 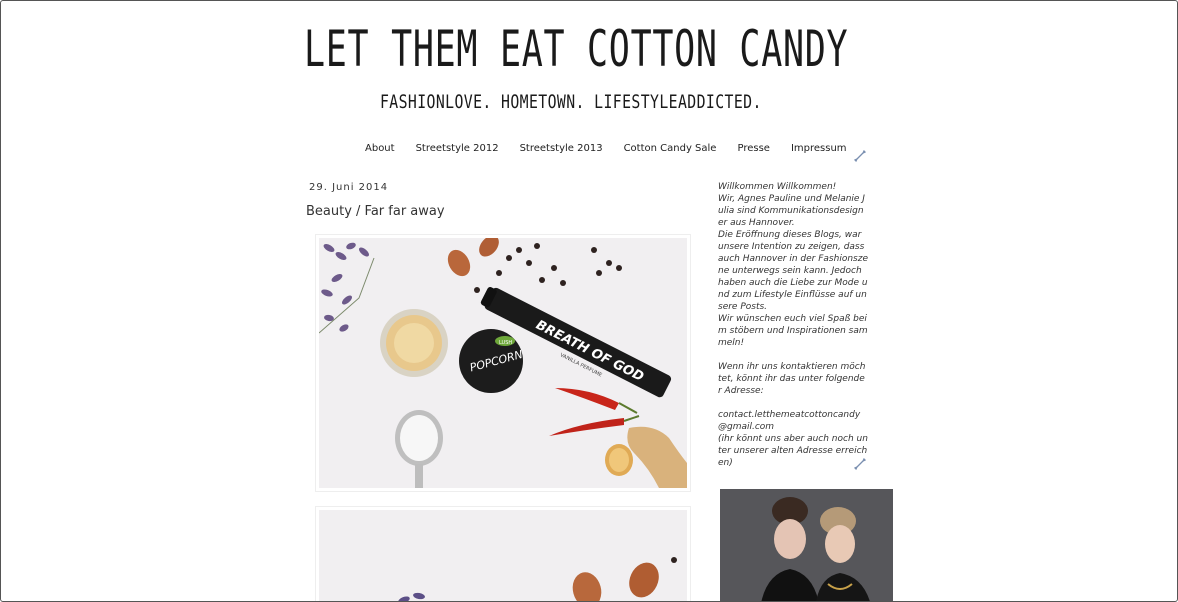 What do you see at coordinates (561, 148) in the screenshot?
I see `nav-item-streetstyle-2013: Streetstyle 2013` at bounding box center [561, 148].